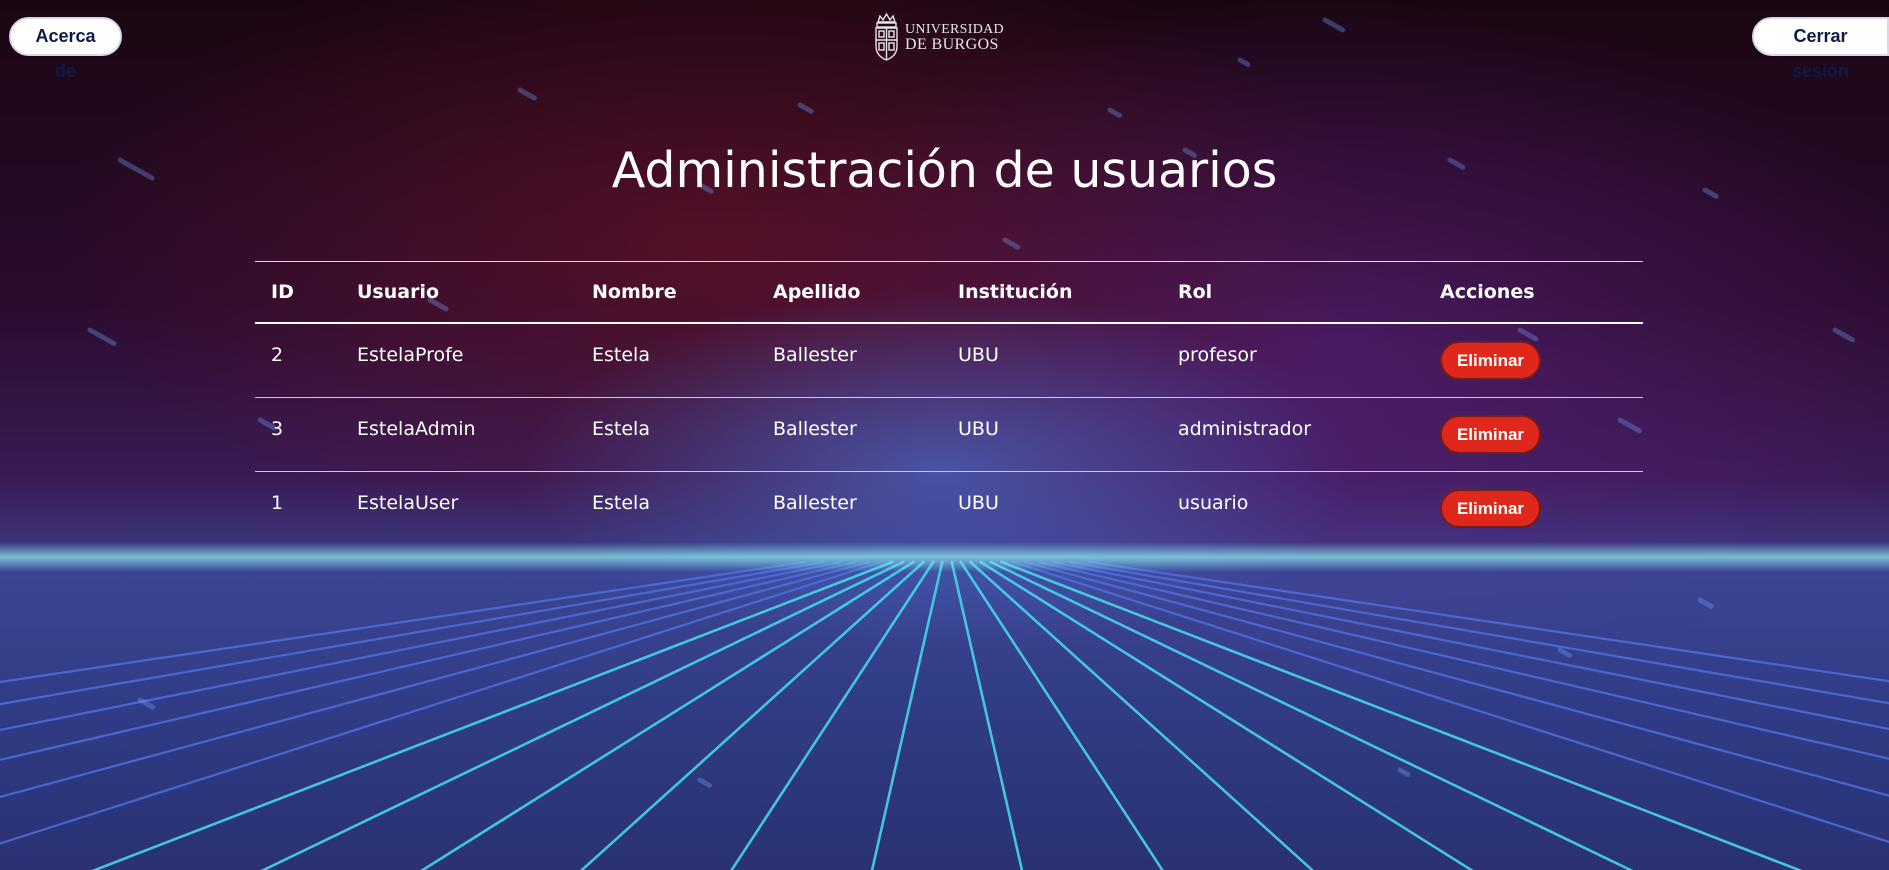 The image size is (1889, 870). Describe the element at coordinates (277, 355) in the screenshot. I see `cell-id: 2` at that location.